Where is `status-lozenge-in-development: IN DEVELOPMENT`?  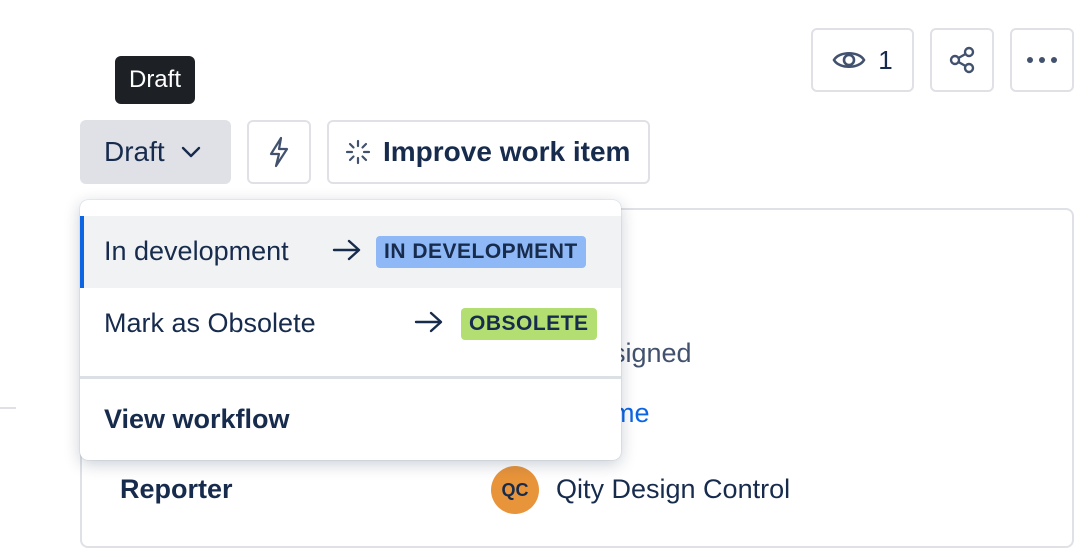 status-lozenge-in-development: IN DEVELOPMENT is located at coordinates (481, 252).